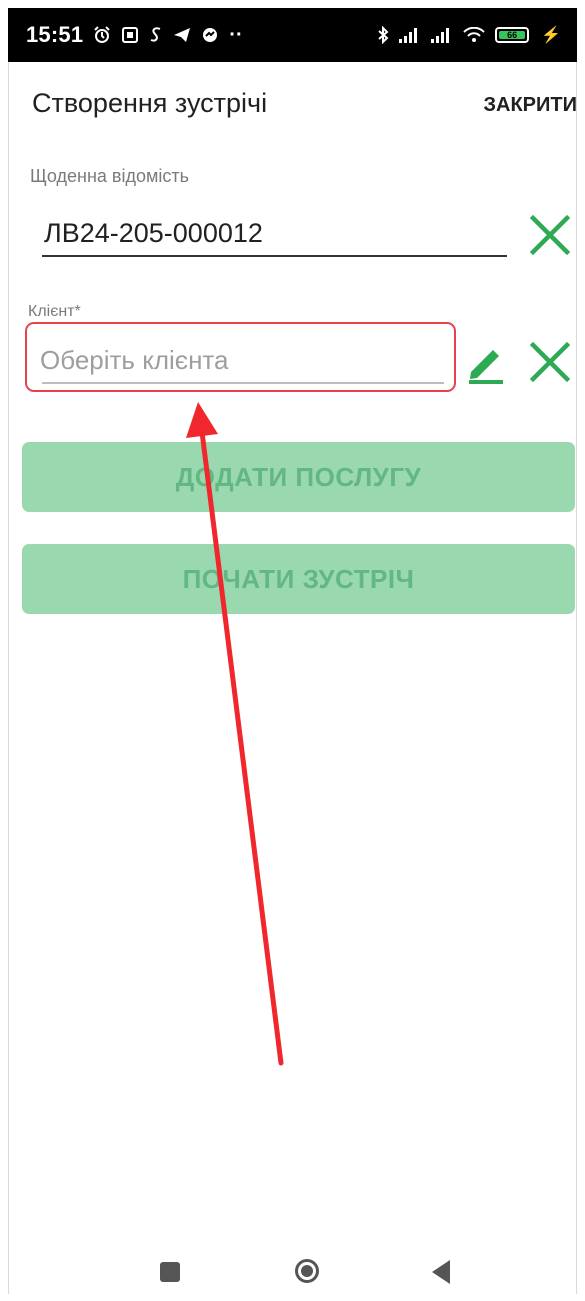 This screenshot has width=585, height=1301. I want to click on start-meeting-button: ПОЧАТИ ЗУСТРІЧ, so click(298, 579).